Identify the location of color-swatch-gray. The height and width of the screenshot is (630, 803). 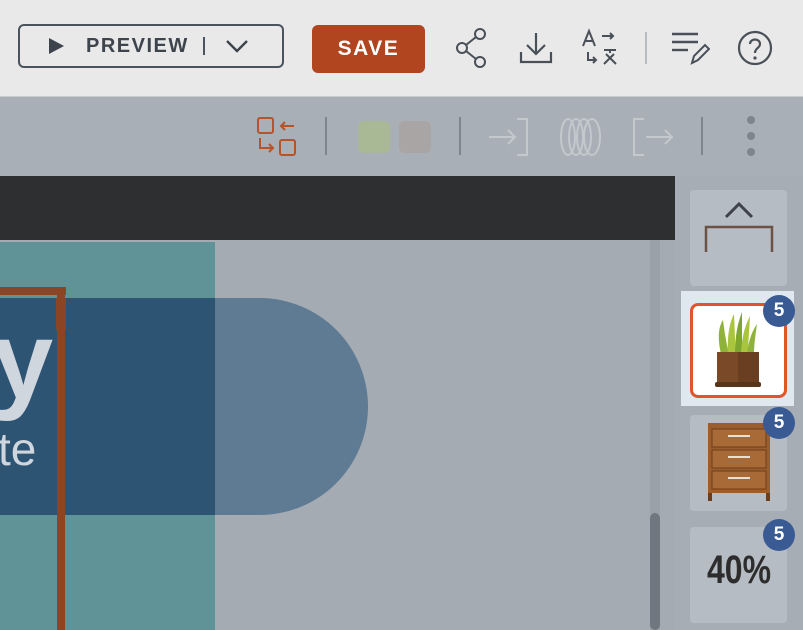
(415, 137).